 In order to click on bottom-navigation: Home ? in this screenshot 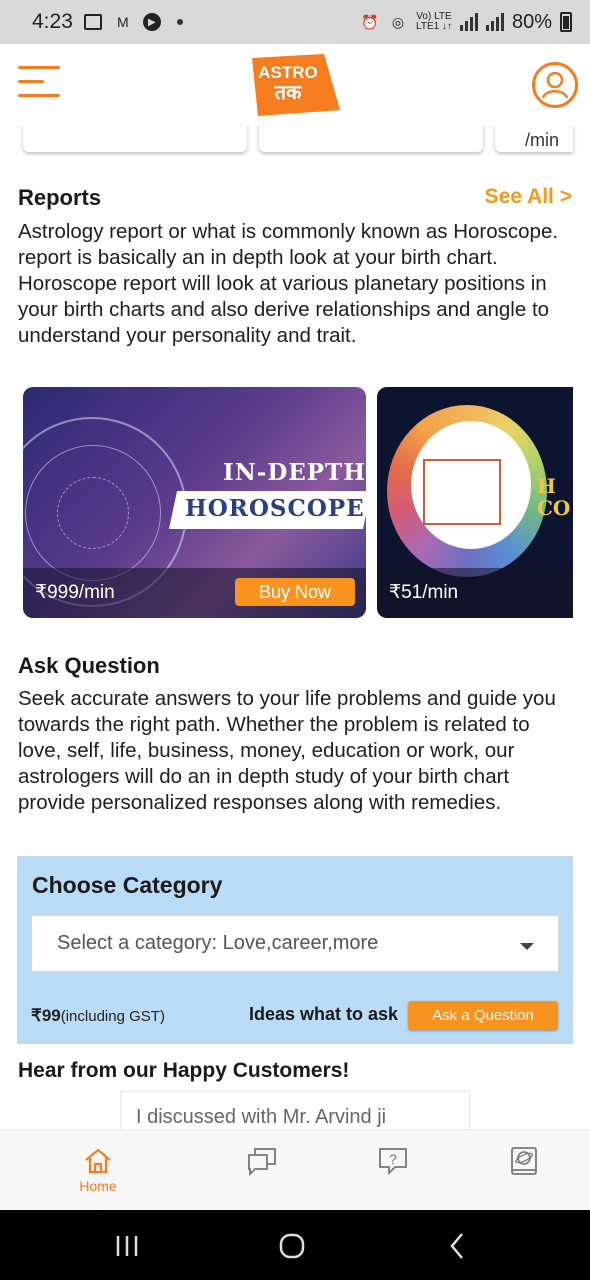, I will do `click(295, 1169)`.